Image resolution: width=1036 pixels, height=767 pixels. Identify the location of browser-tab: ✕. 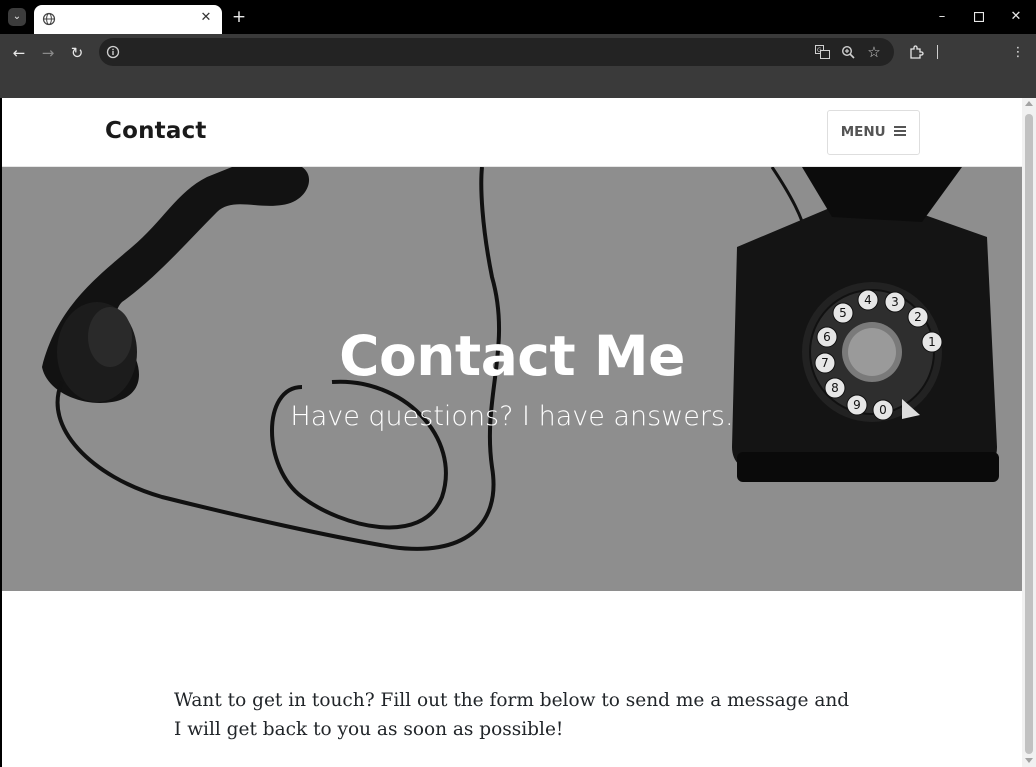
(128, 19).